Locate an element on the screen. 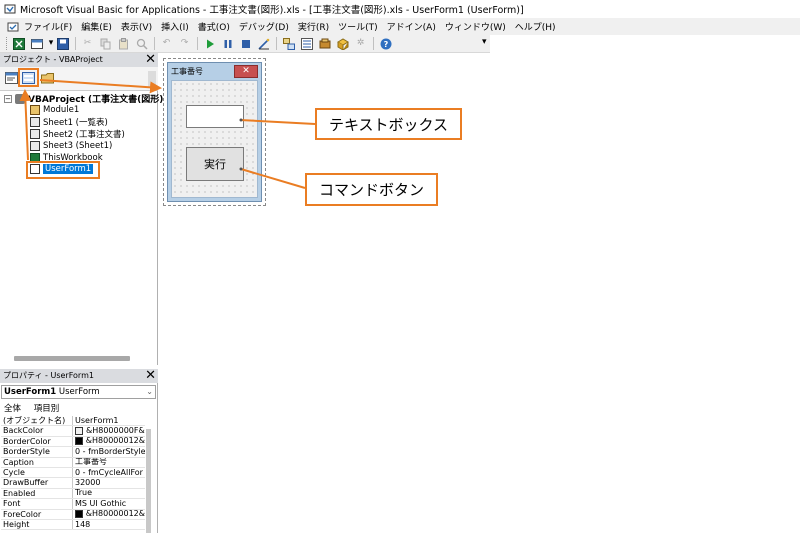 This screenshot has width=800, height=533. vba-app-icon is located at coordinates (10, 9).